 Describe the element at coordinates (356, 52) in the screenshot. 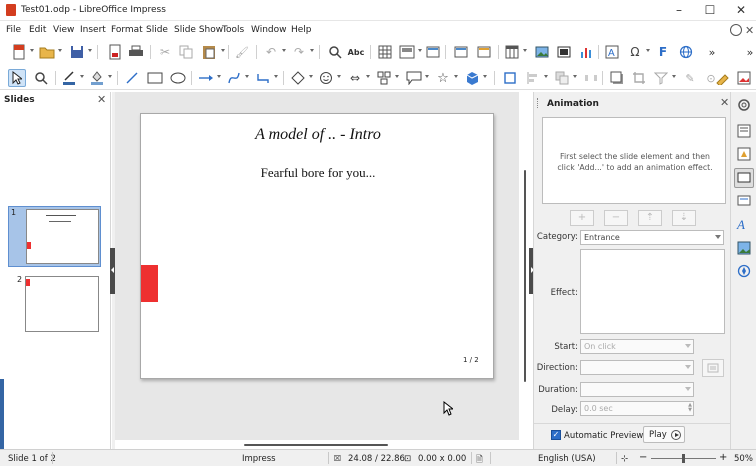

I see `spelling-icon: Abc` at that location.